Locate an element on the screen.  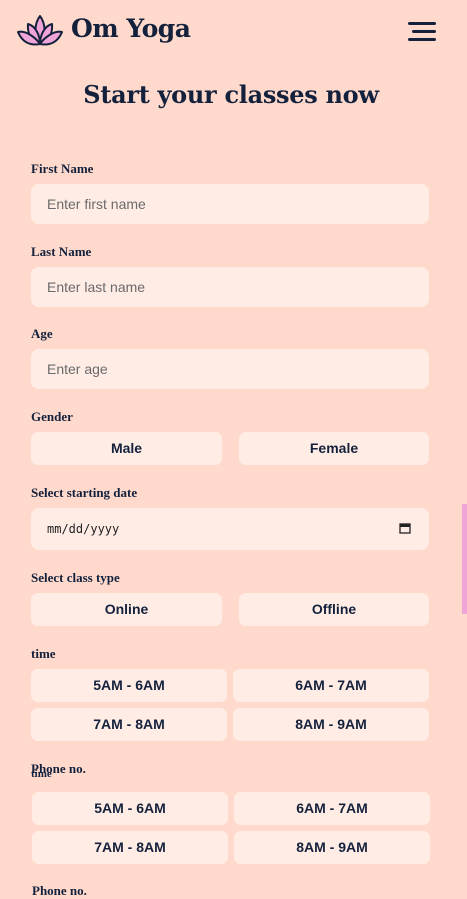
calendar-icon is located at coordinates (405, 528).